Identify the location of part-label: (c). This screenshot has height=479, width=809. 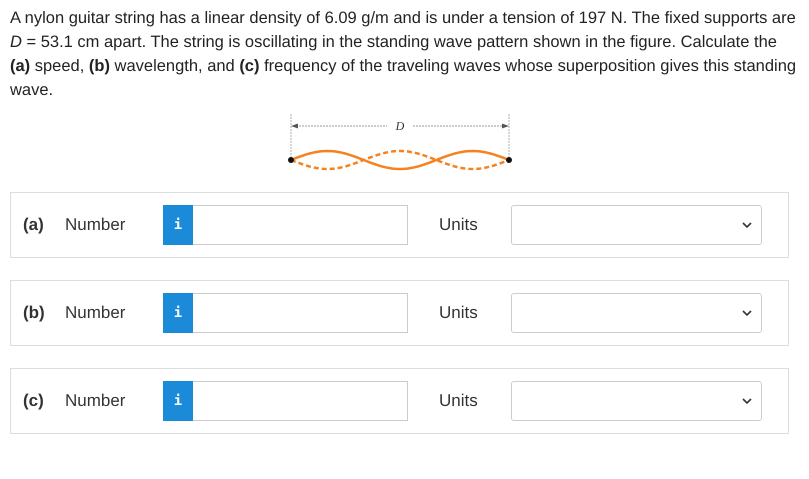
(34, 401).